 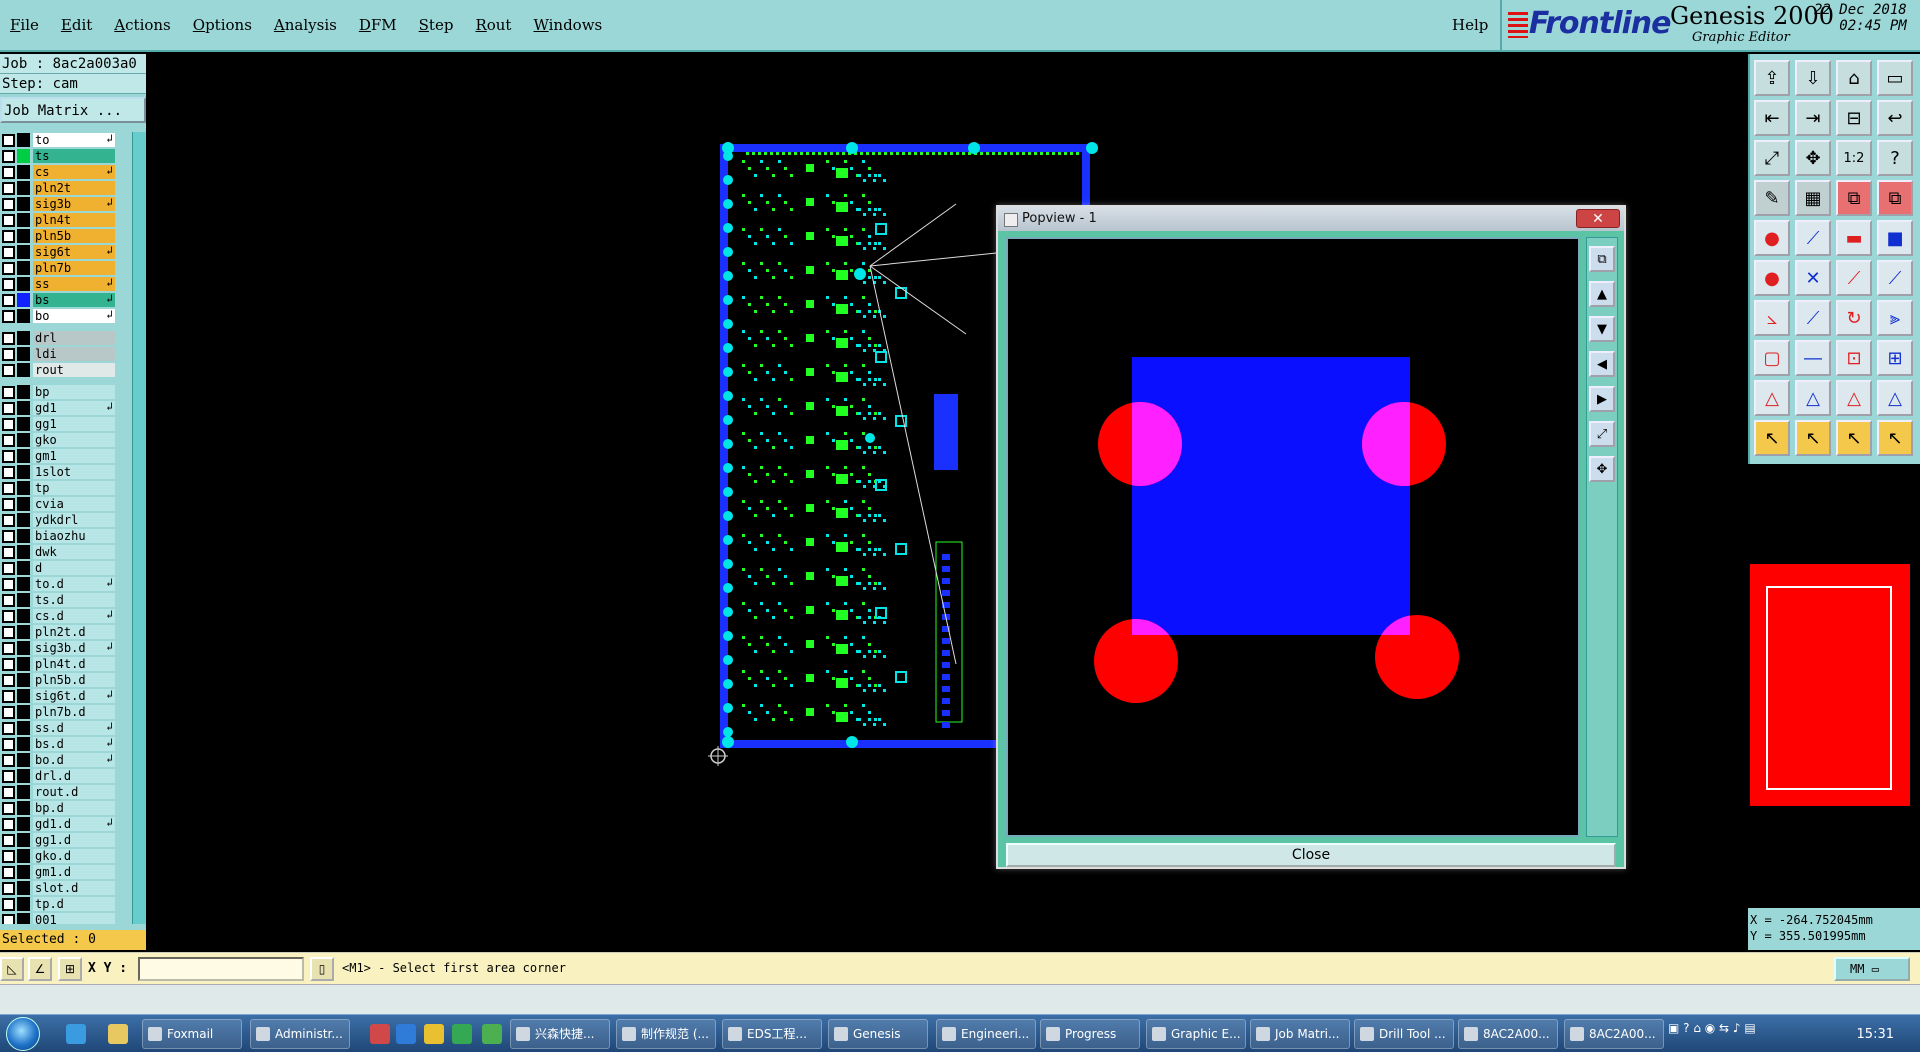 What do you see at coordinates (74, 392) in the screenshot?
I see `layer-name: bp` at bounding box center [74, 392].